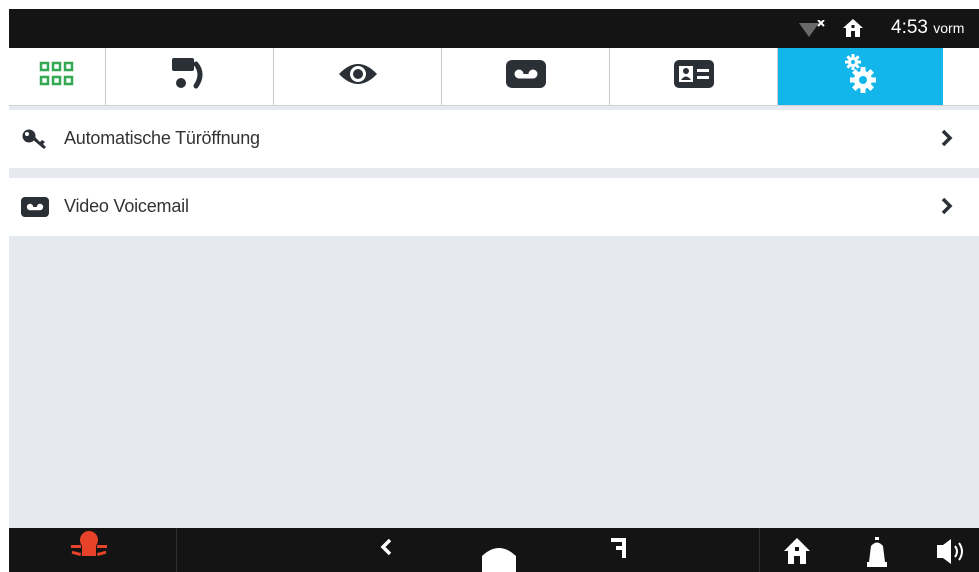  I want to click on tab-intercom, so click(190, 76).